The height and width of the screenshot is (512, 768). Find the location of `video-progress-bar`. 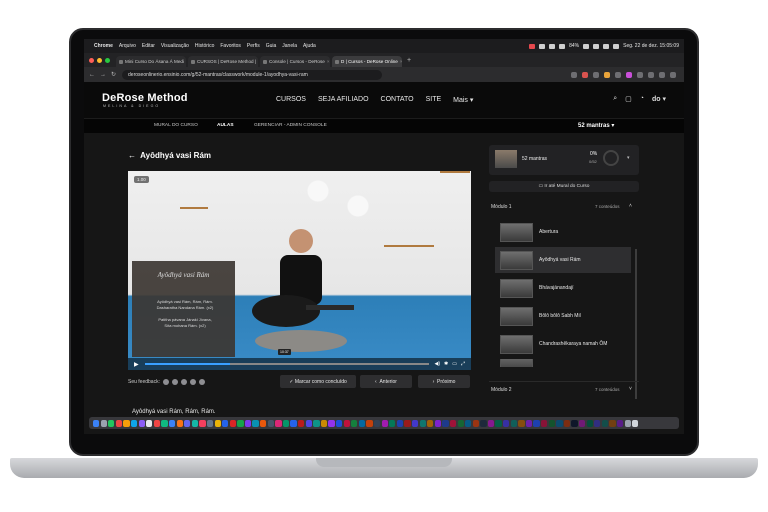

video-progress-bar is located at coordinates (286, 364).